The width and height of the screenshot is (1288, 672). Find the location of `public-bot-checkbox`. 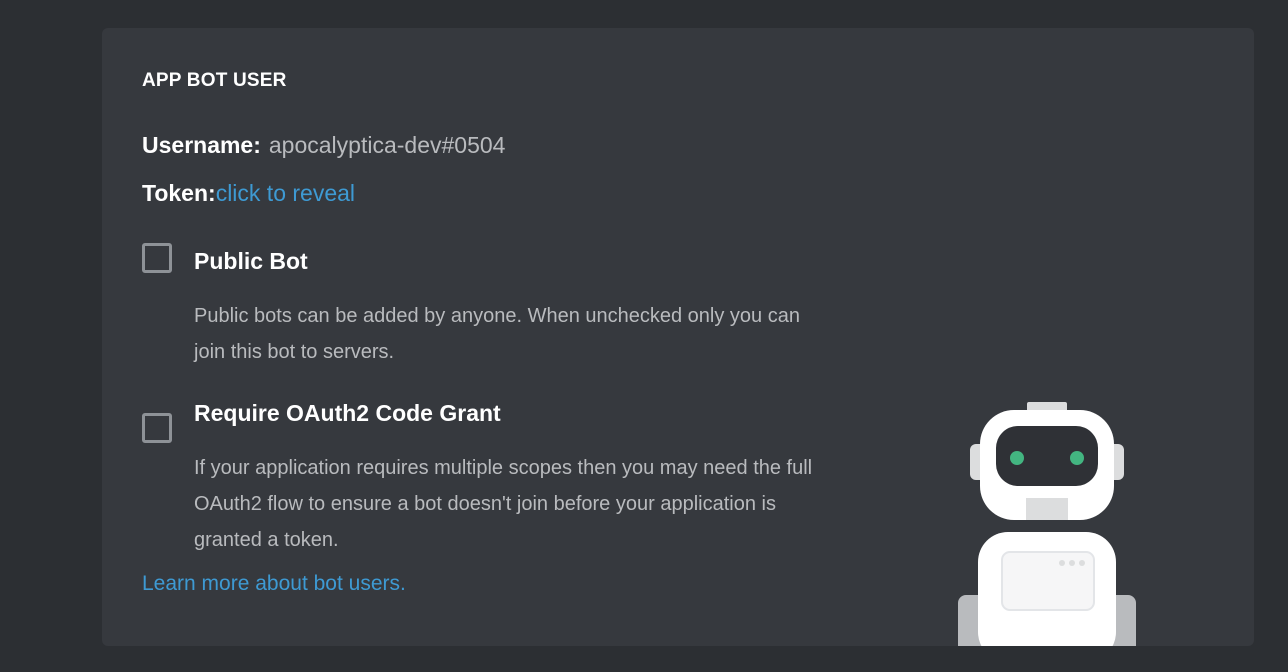

public-bot-checkbox is located at coordinates (157, 258).